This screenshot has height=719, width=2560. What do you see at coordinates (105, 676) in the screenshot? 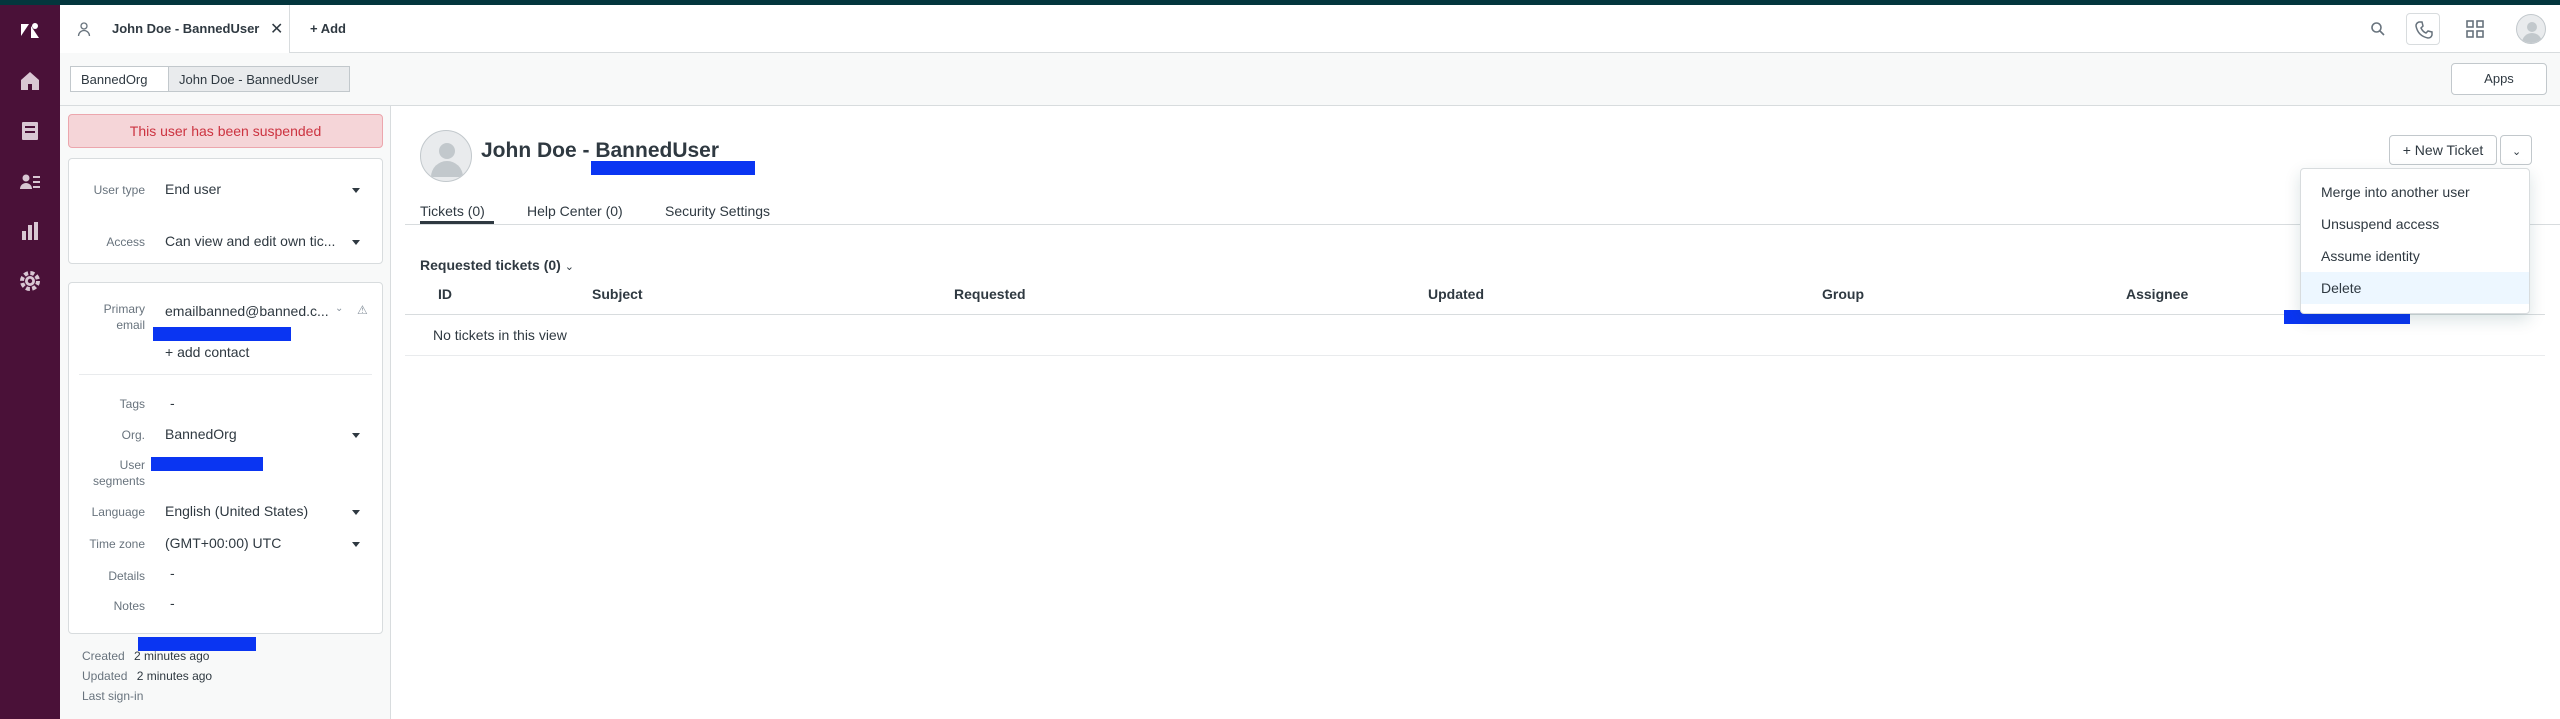
I see `updated-label: Updated` at bounding box center [105, 676].